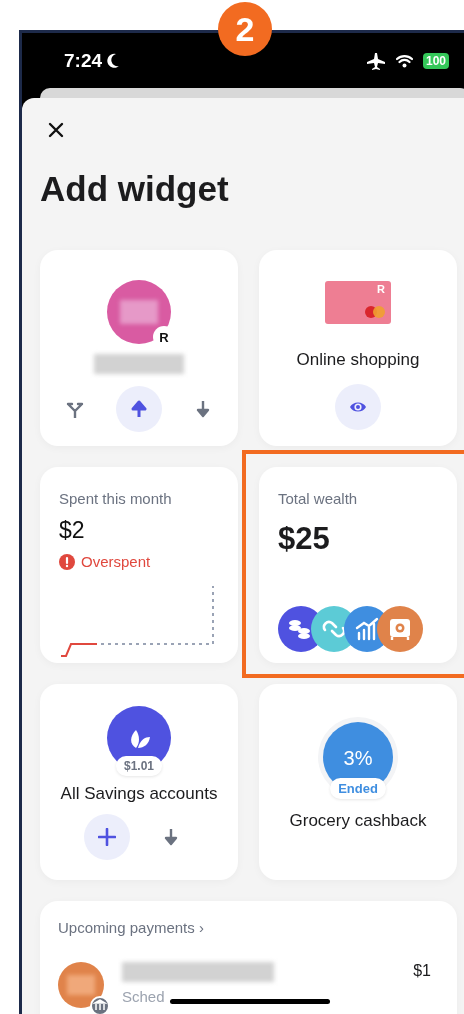 The image size is (464, 1014). I want to click on amount-text: $25, so click(304, 539).